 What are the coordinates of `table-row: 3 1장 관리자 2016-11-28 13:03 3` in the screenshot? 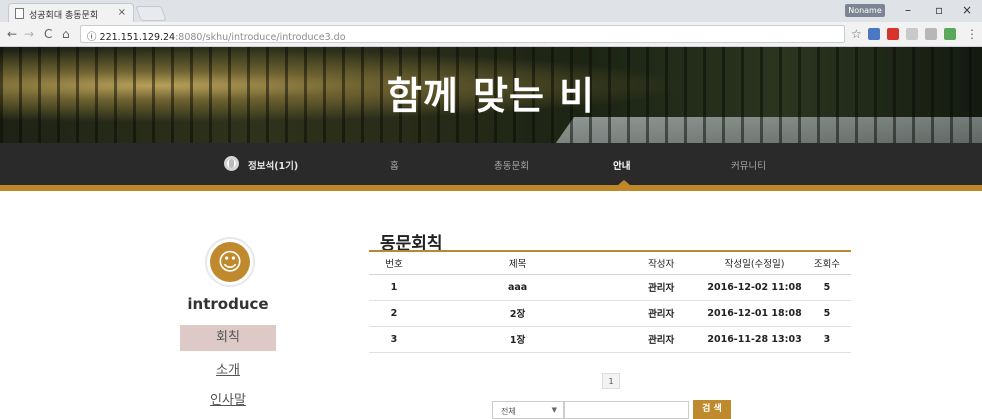 It's located at (610, 339).